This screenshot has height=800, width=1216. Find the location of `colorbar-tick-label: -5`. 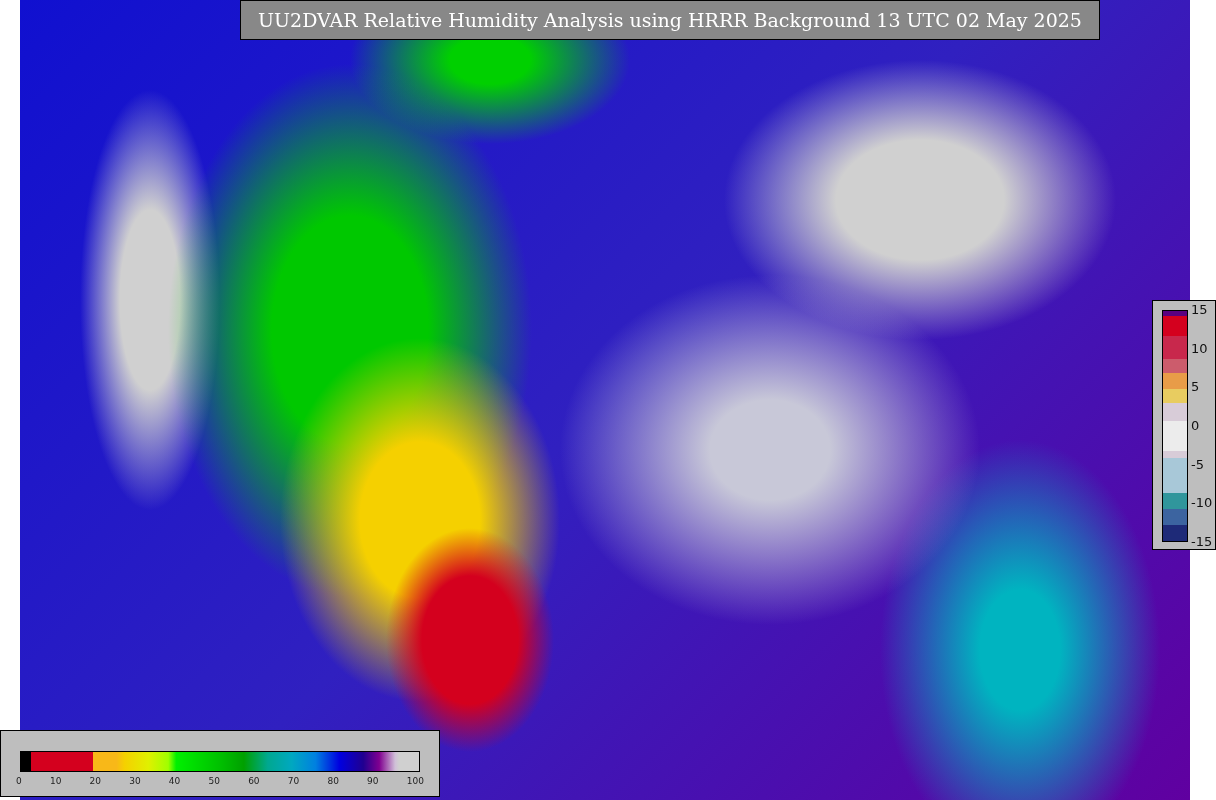

colorbar-tick-label: -5 is located at coordinates (1198, 464).